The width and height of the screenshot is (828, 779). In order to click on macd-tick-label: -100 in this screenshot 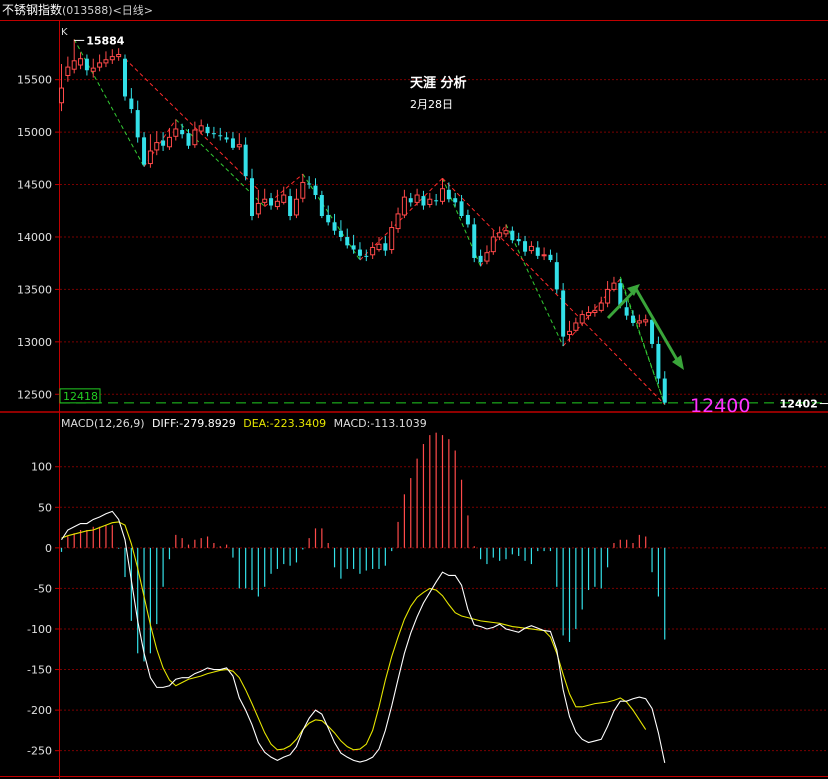, I will do `click(39, 629)`.